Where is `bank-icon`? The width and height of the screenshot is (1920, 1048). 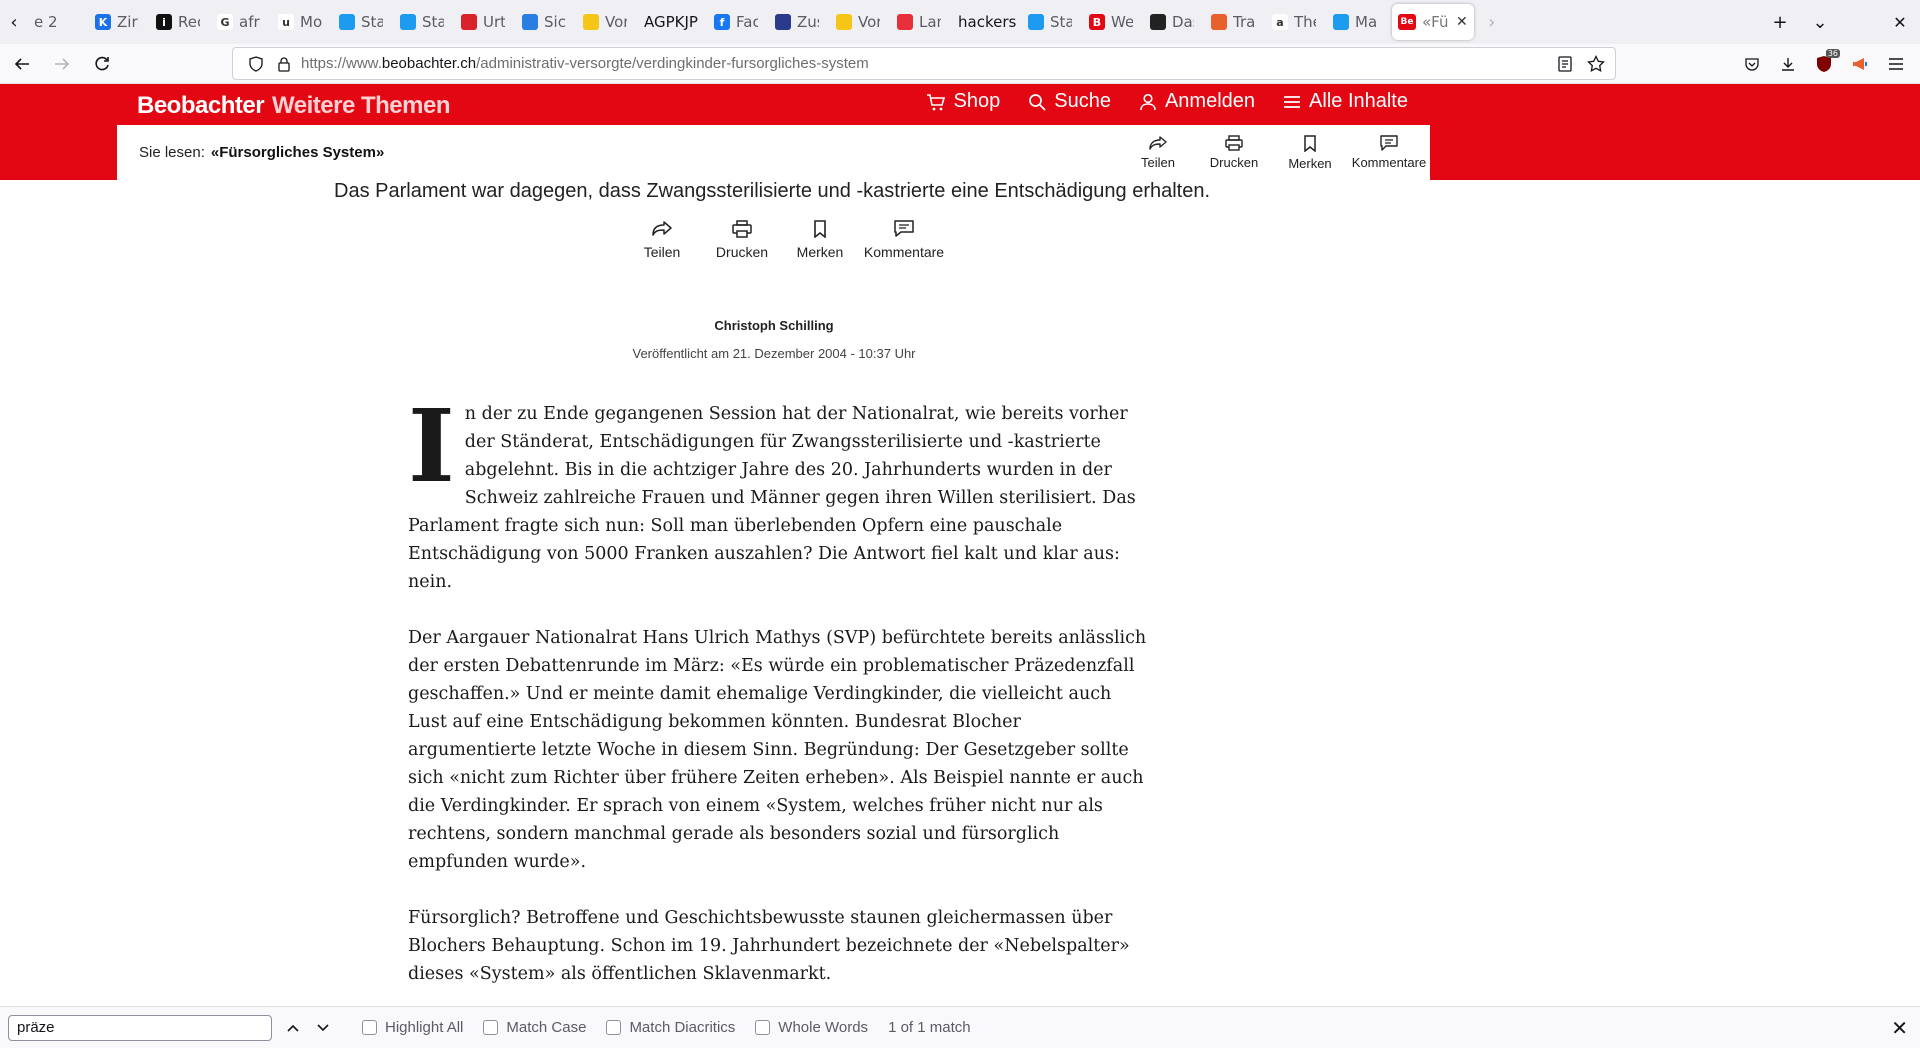 bank-icon is located at coordinates (1158, 22).